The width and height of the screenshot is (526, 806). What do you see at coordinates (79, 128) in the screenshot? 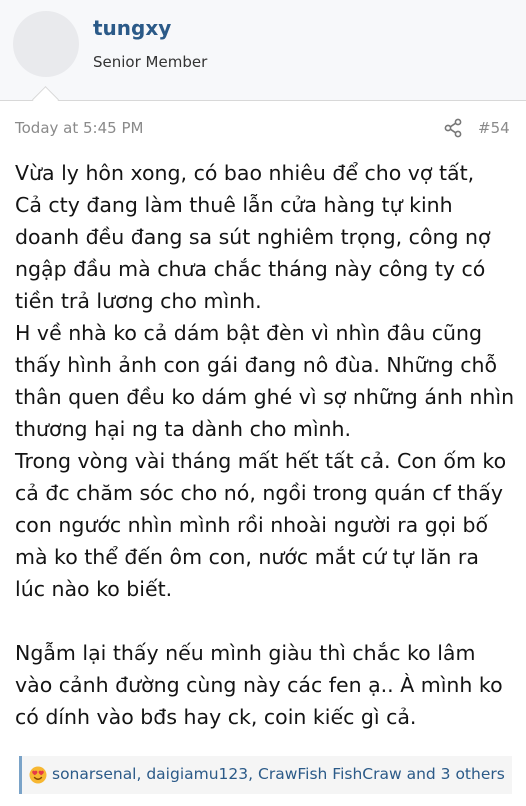
I see `post-timestamp: Today at 5:45 PM` at bounding box center [79, 128].